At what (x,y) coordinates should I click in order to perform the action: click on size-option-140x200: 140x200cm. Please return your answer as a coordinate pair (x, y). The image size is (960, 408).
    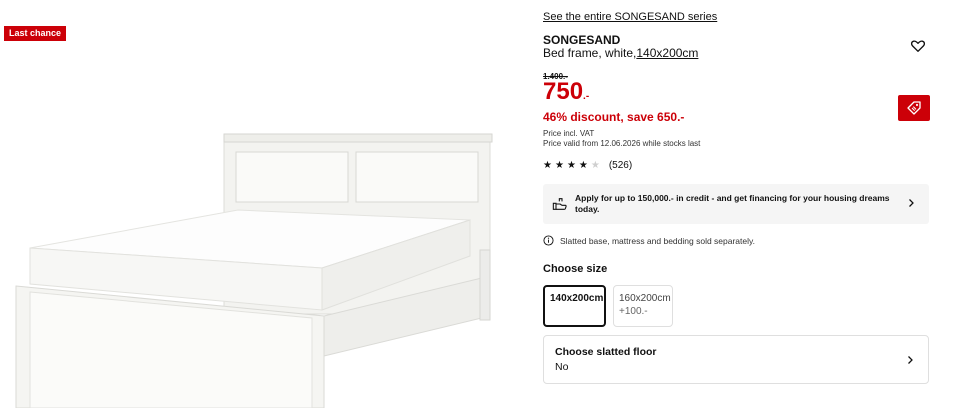
    Looking at the image, I should click on (574, 306).